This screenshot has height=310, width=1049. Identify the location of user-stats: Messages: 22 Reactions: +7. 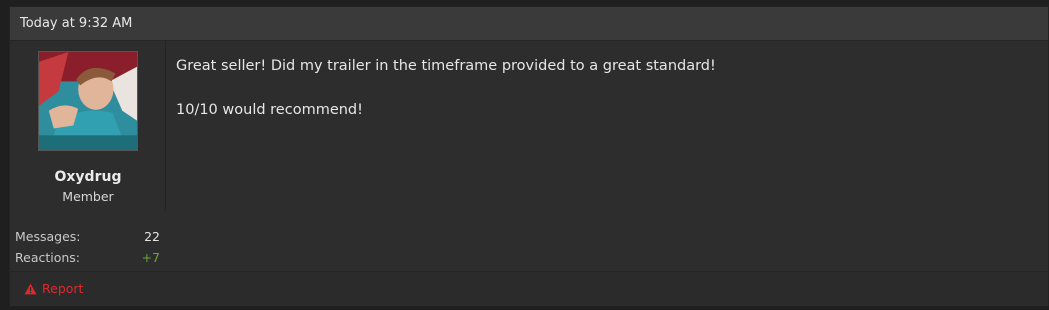
(87, 247).